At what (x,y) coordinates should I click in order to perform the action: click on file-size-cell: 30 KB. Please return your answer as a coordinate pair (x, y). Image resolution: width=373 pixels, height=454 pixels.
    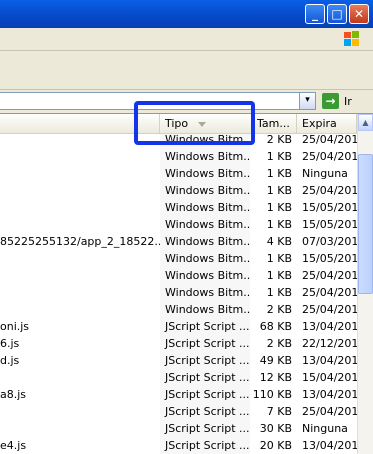
    Looking at the image, I should click on (275, 428).